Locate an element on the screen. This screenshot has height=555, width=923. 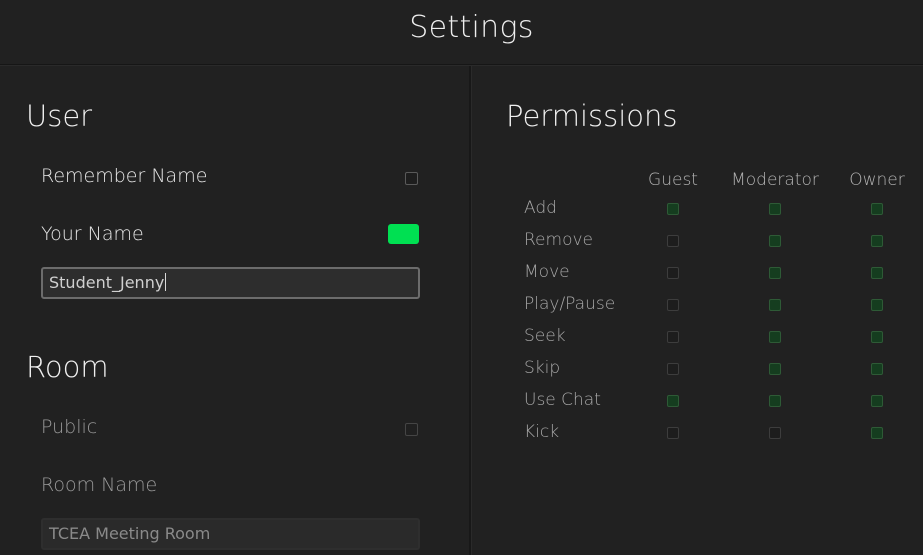
permission-label-seek: Seek is located at coordinates (545, 336).